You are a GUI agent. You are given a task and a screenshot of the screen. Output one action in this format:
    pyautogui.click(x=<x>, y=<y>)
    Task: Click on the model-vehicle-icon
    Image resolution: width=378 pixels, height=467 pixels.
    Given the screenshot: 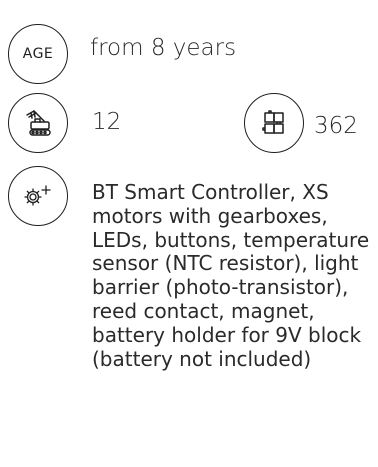 What is the action you would take?
    pyautogui.click(x=38, y=123)
    